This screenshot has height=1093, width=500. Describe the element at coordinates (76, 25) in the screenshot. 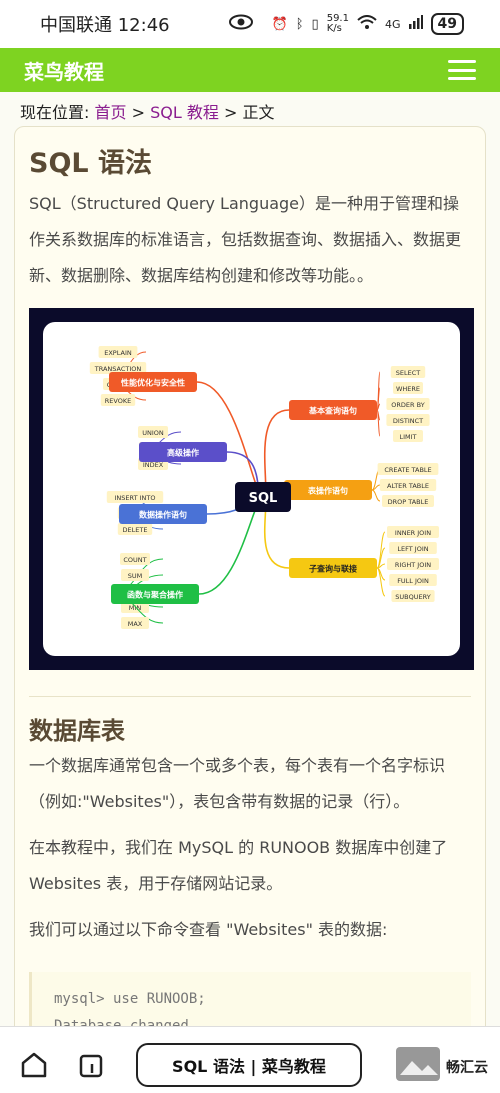

I see `carrier-label: 中国联通` at that location.